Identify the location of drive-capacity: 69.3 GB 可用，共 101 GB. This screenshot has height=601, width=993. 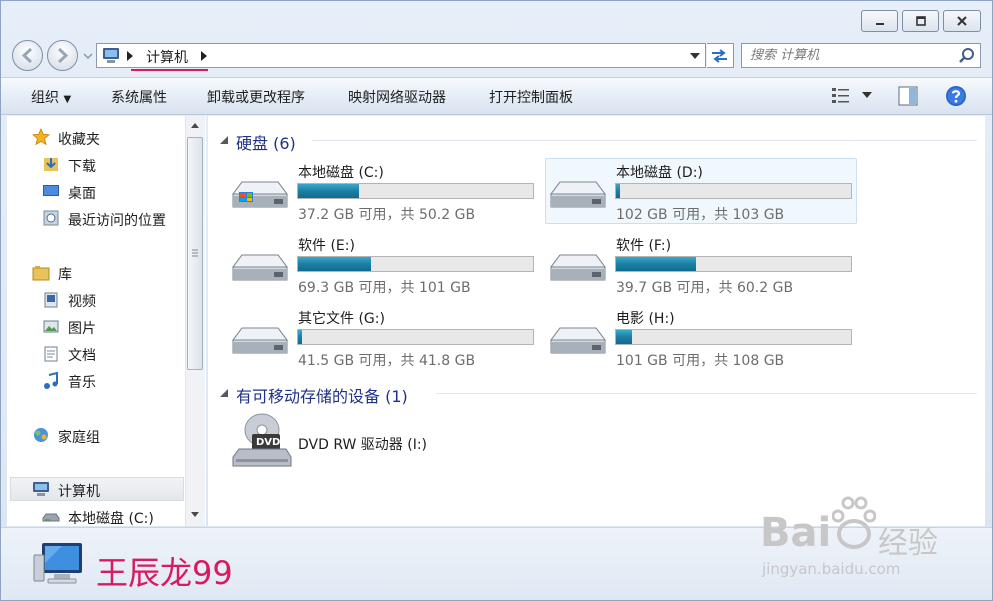
(384, 288).